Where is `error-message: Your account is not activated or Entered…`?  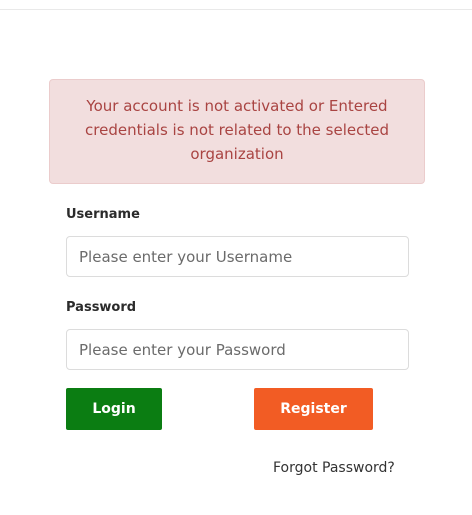
error-message: Your account is not activated or Entered… is located at coordinates (237, 130).